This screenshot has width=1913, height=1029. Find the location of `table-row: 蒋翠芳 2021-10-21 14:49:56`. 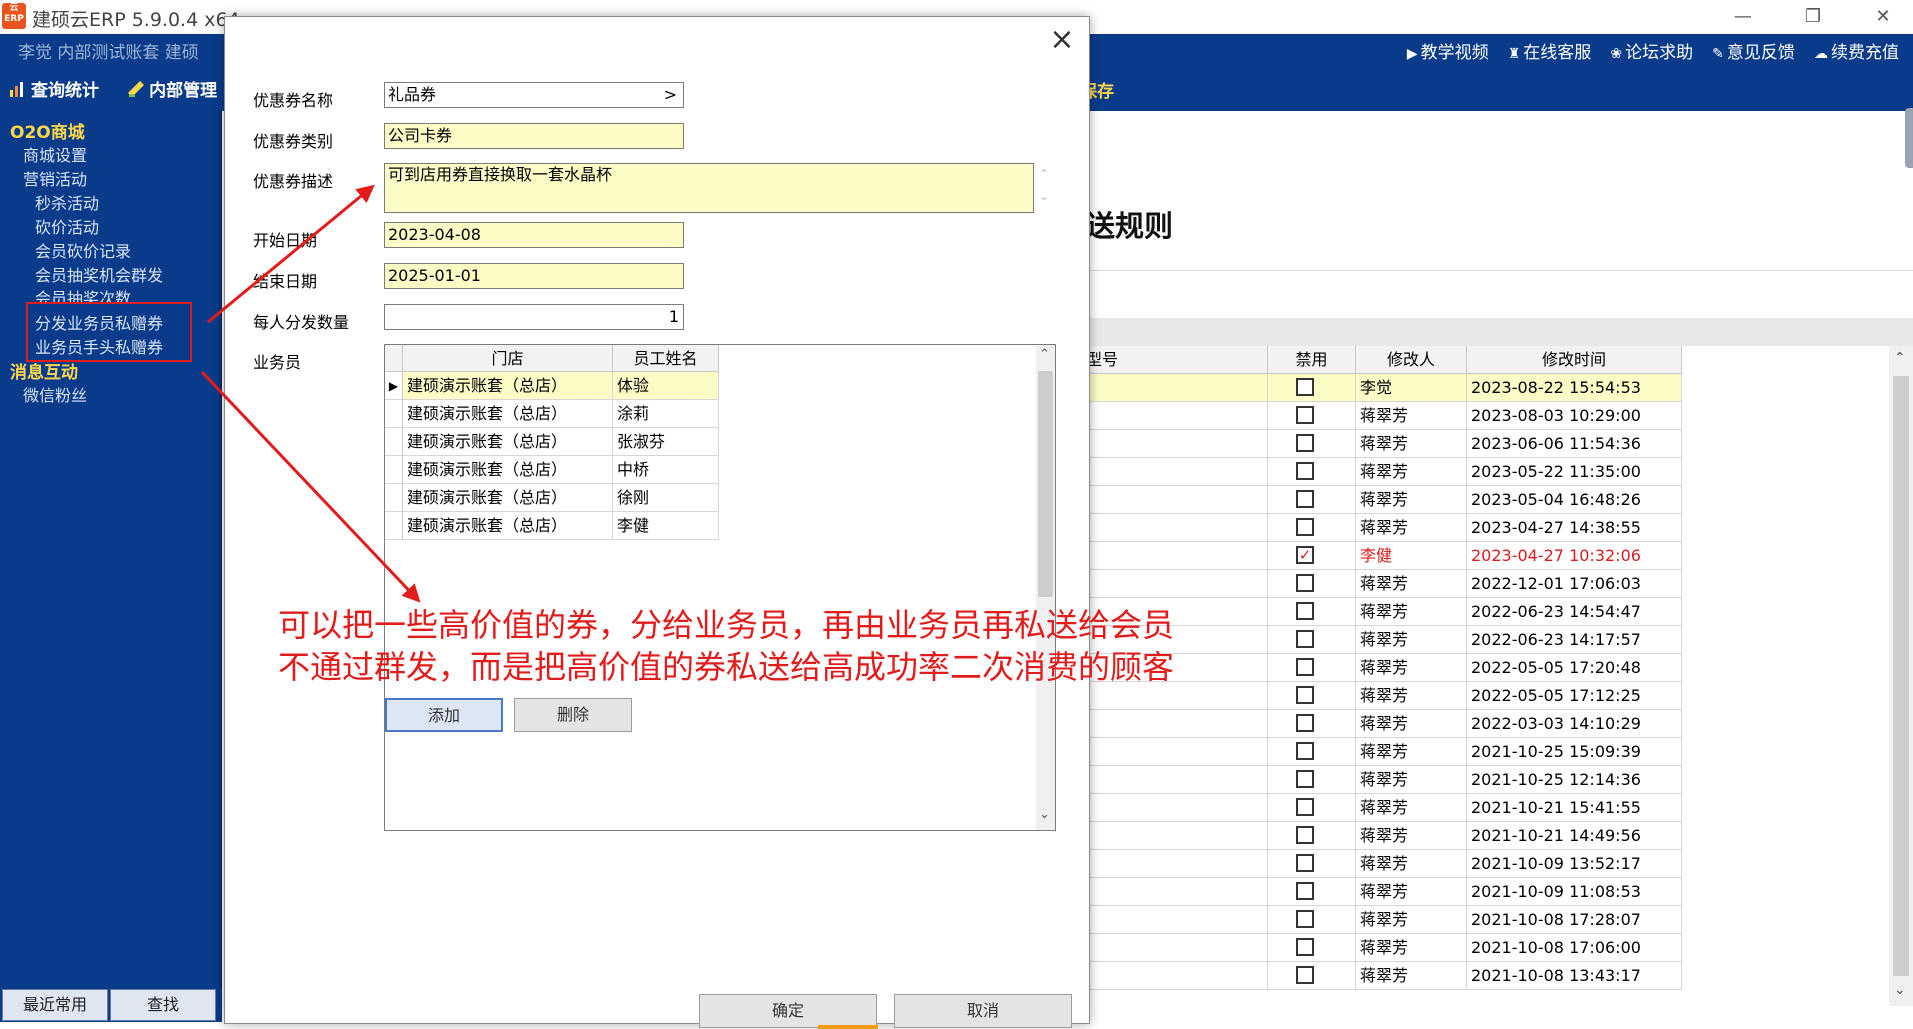

table-row: 蒋翠芳 2021-10-21 14:49:56 is located at coordinates (1384, 836).